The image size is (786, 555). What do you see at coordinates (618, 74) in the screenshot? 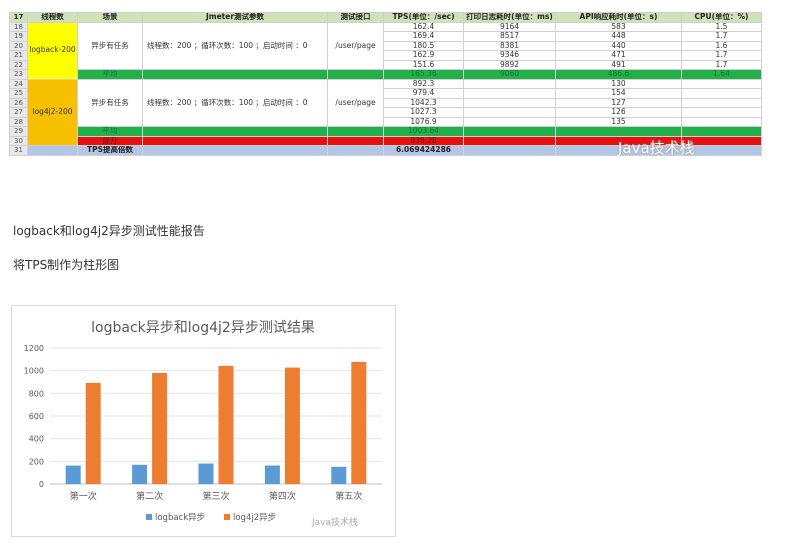
I see `avg-resp: 486.6` at bounding box center [618, 74].